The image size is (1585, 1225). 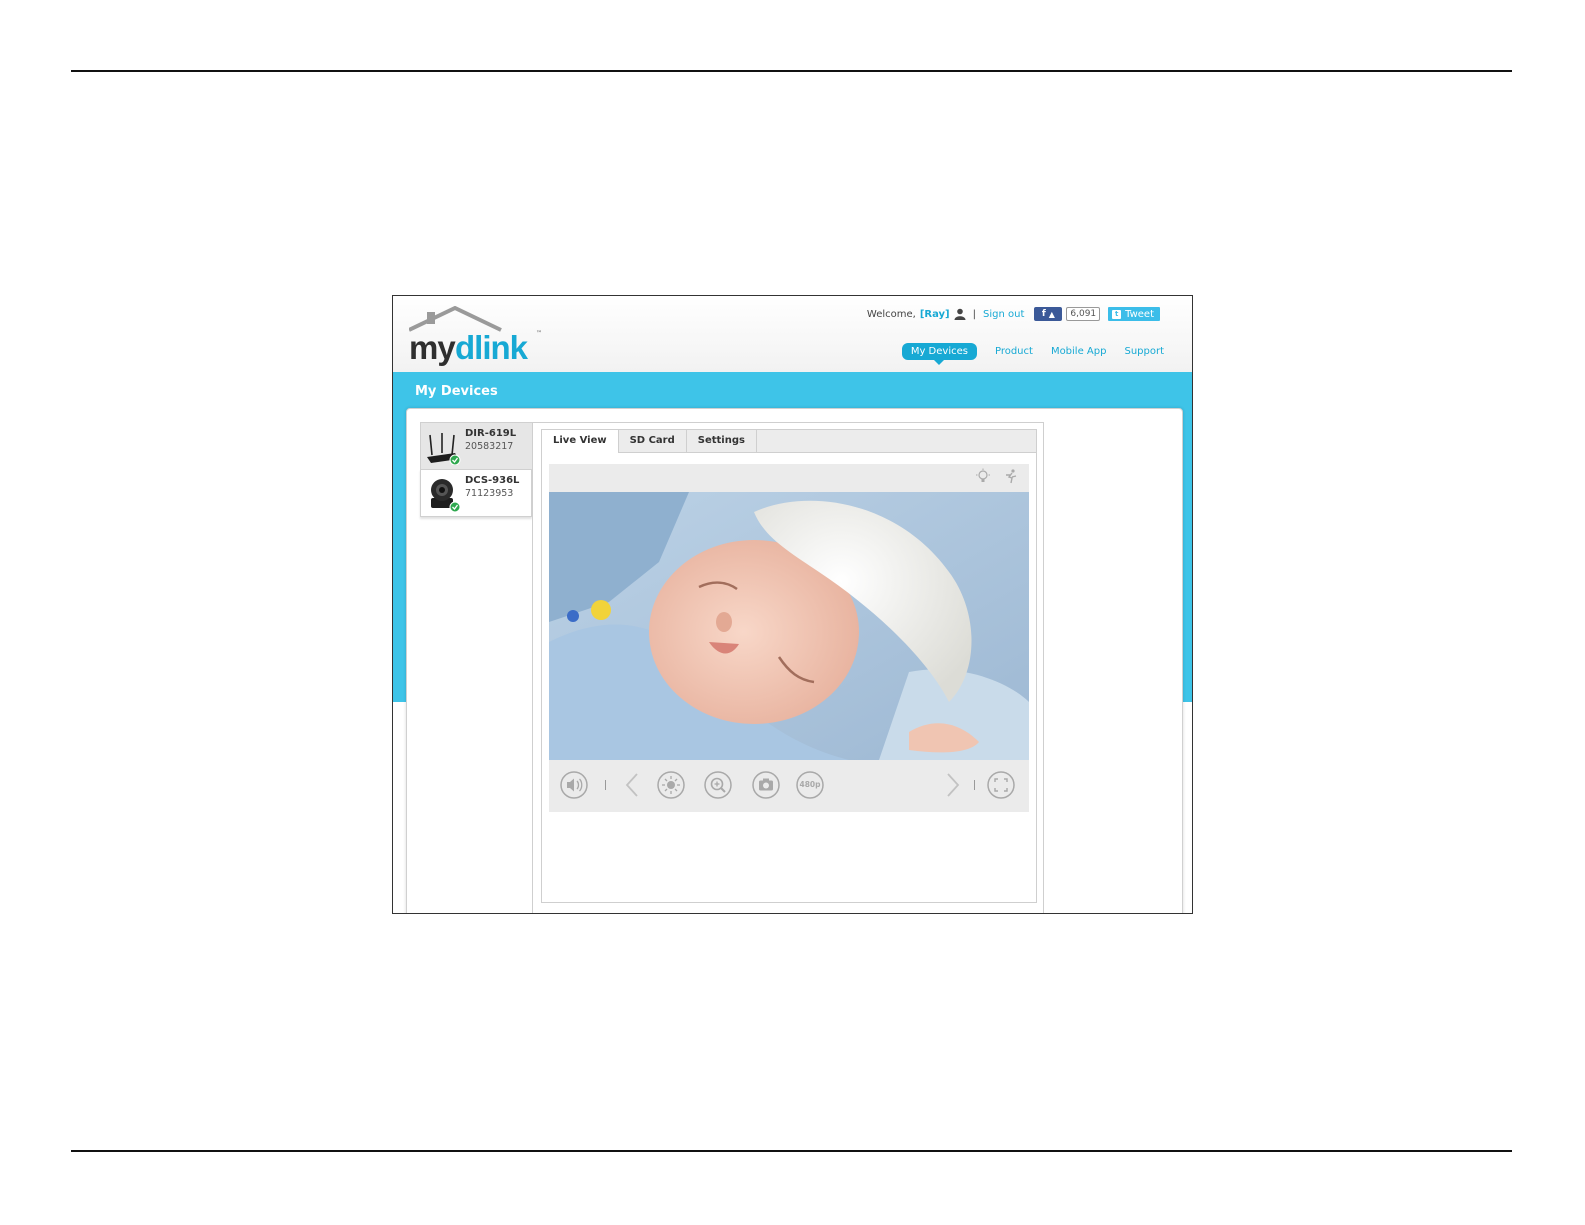 What do you see at coordinates (766, 785) in the screenshot?
I see `snapshot-icon` at bounding box center [766, 785].